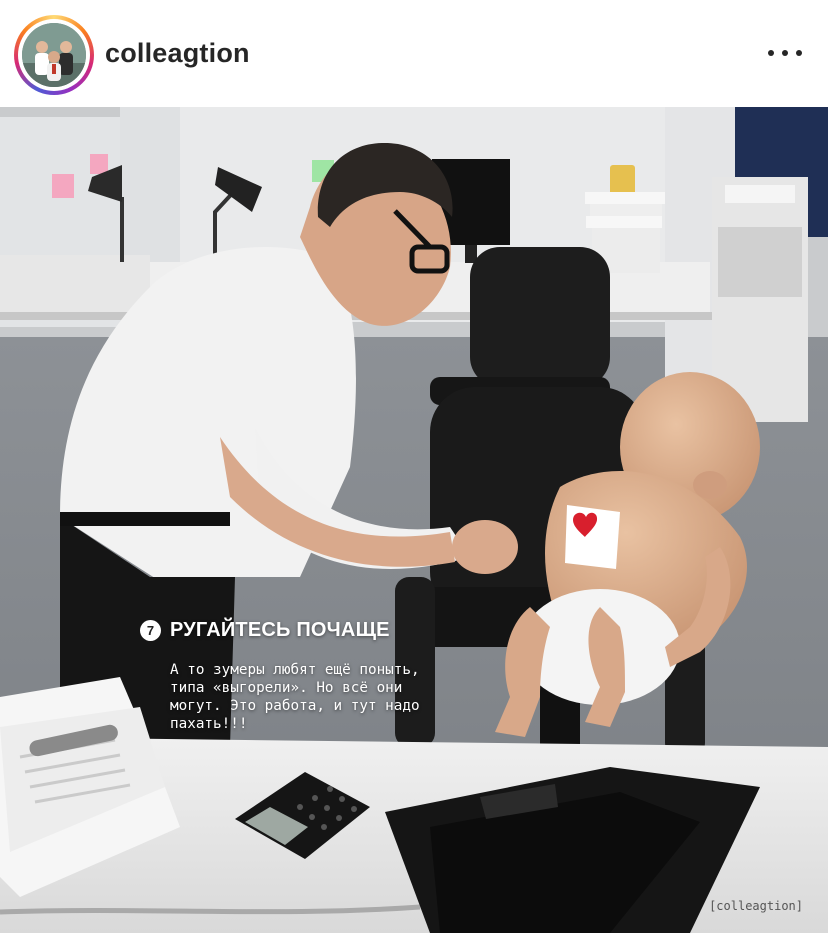  Describe the element at coordinates (280, 630) in the screenshot. I see `step-title: РУГАЙТЕСЬ ПОЧАЩЕ` at that location.